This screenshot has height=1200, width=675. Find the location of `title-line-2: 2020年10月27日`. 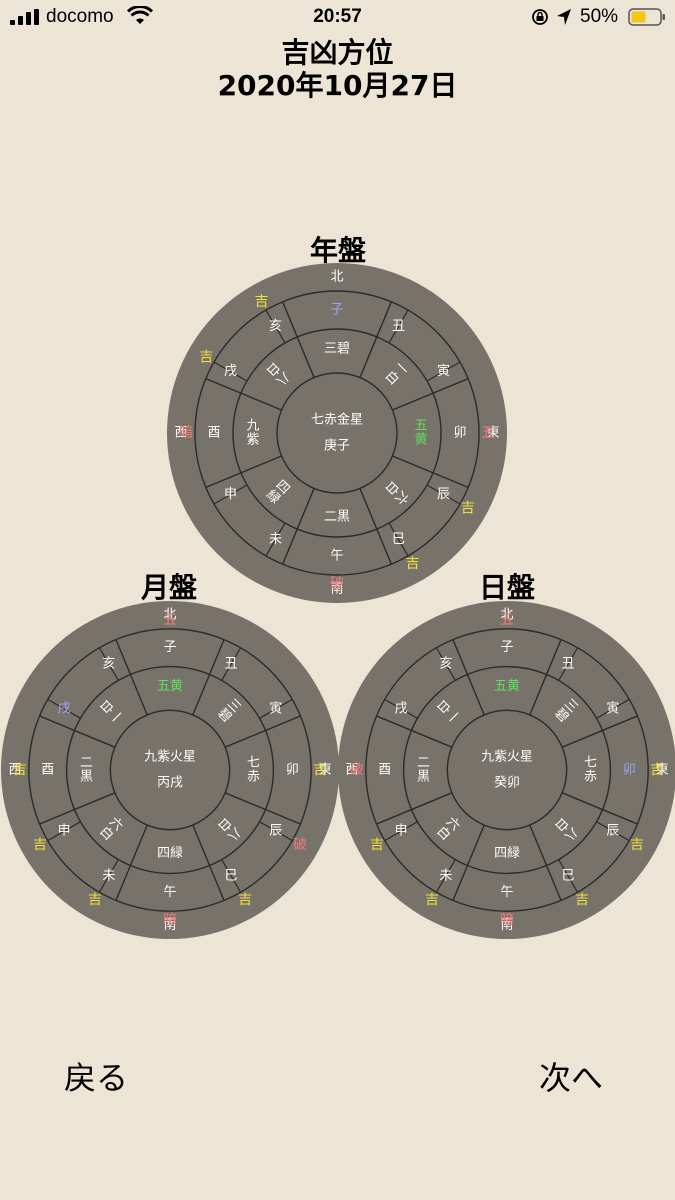

title-line-2: 2020年10月27日 is located at coordinates (337, 85).